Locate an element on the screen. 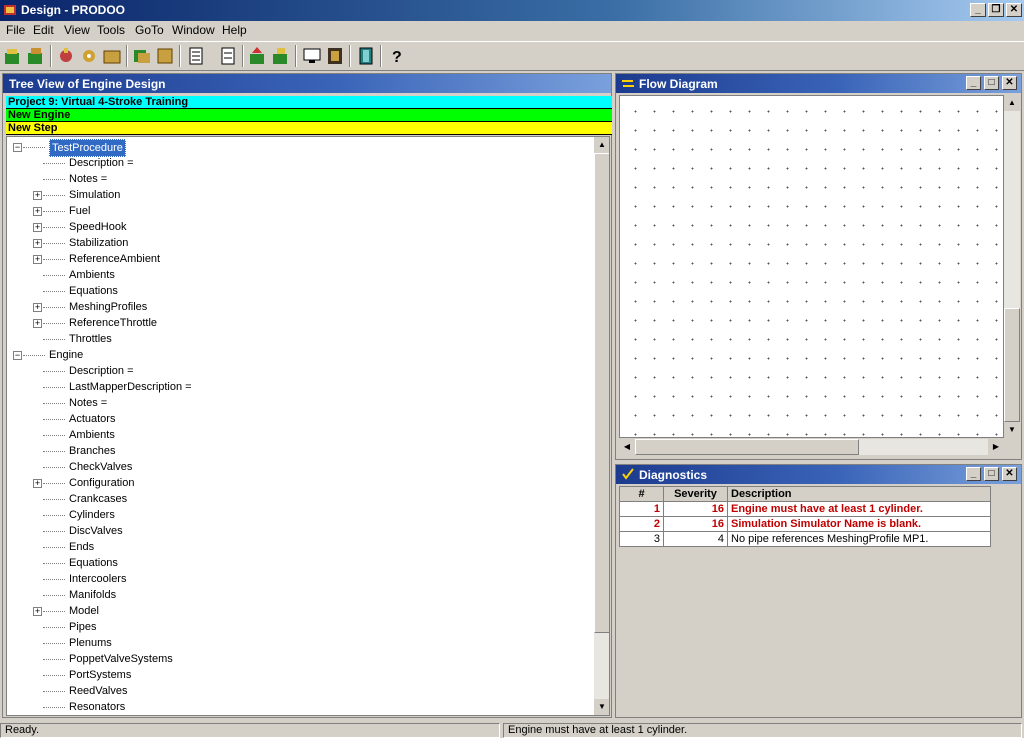 The height and width of the screenshot is (738, 1024). menu-window: Window is located at coordinates (193, 30).